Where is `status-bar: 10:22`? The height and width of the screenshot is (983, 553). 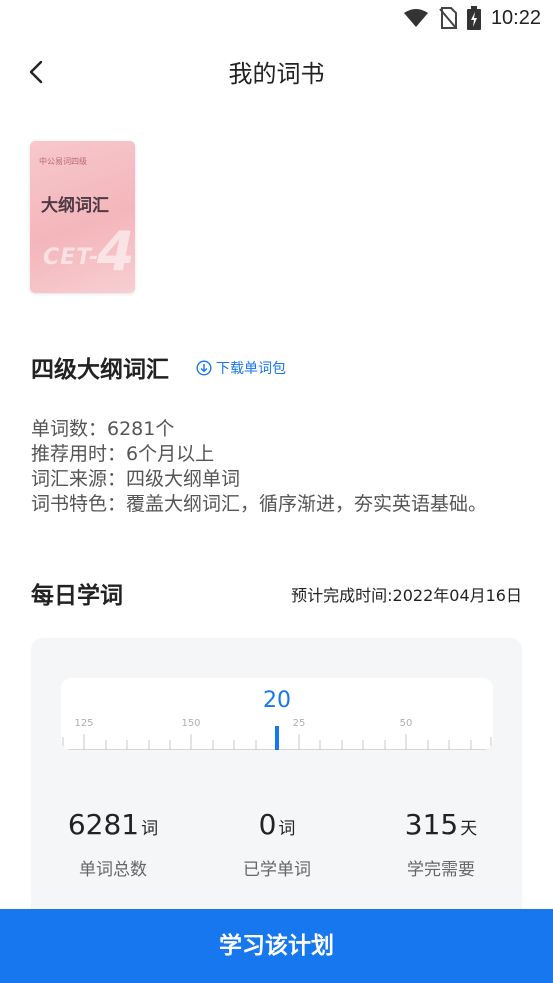
status-bar: 10:22 is located at coordinates (276, 19).